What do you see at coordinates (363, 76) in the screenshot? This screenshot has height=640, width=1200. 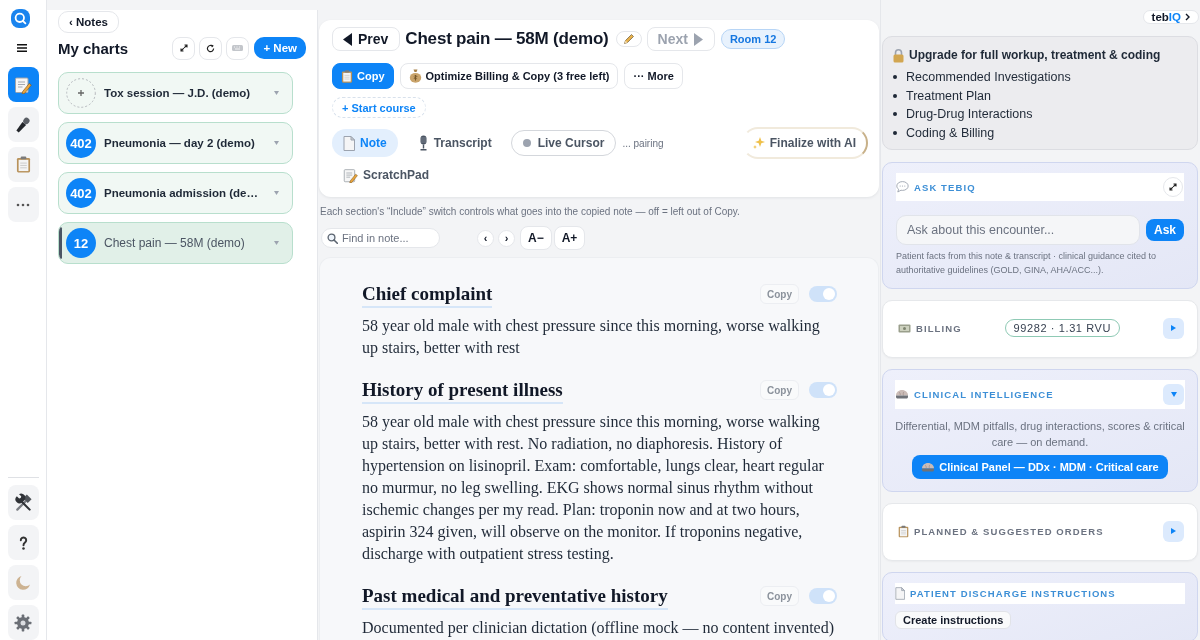 I see `copy-button: Copy` at bounding box center [363, 76].